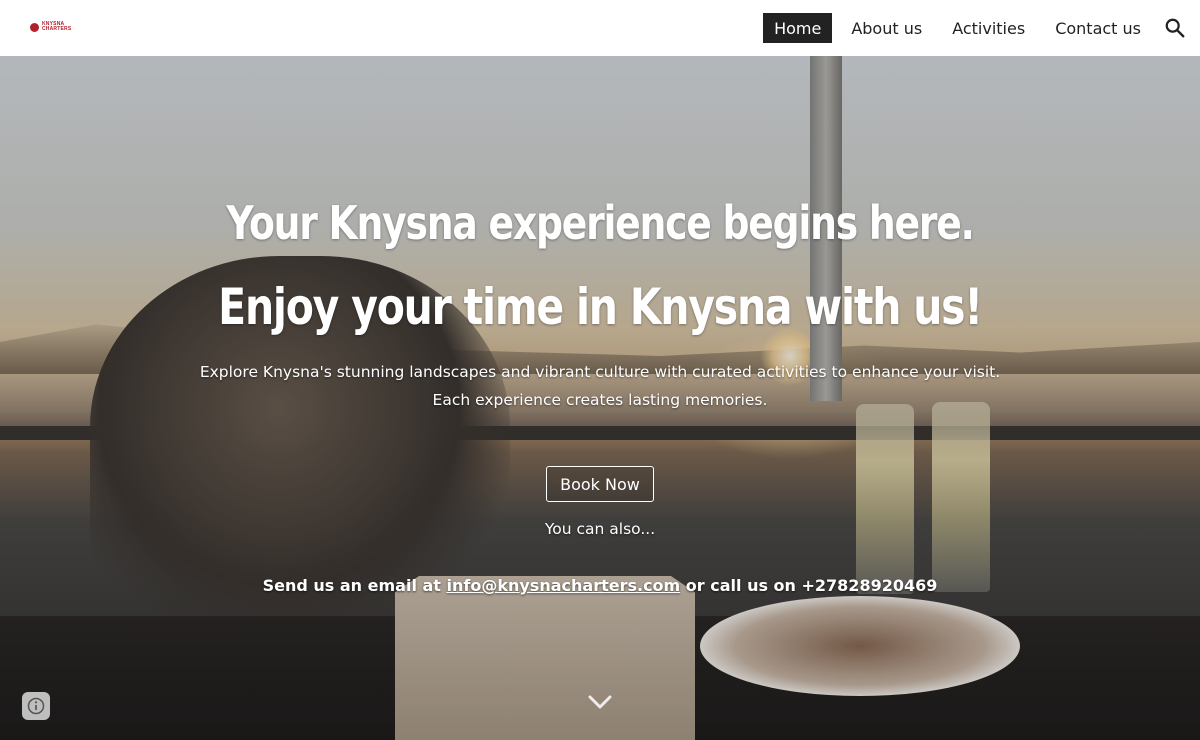 This screenshot has width=1200, height=740. Describe the element at coordinates (798, 28) in the screenshot. I see `nav-item-home: Home` at that location.